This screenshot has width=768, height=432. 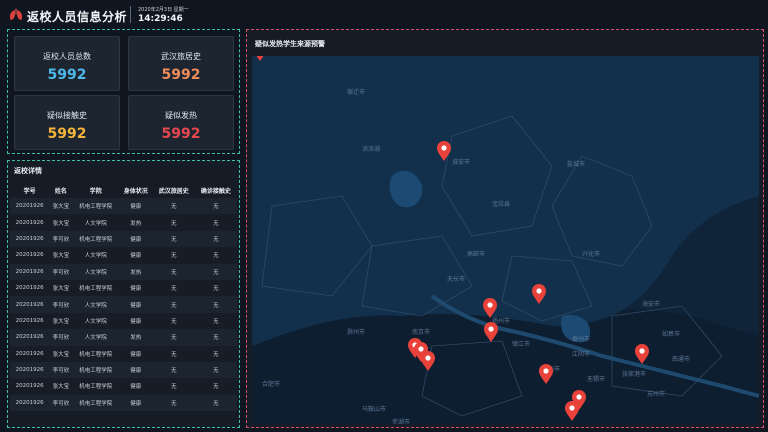 I want to click on map-city-label: 淮安市, so click(x=461, y=162).